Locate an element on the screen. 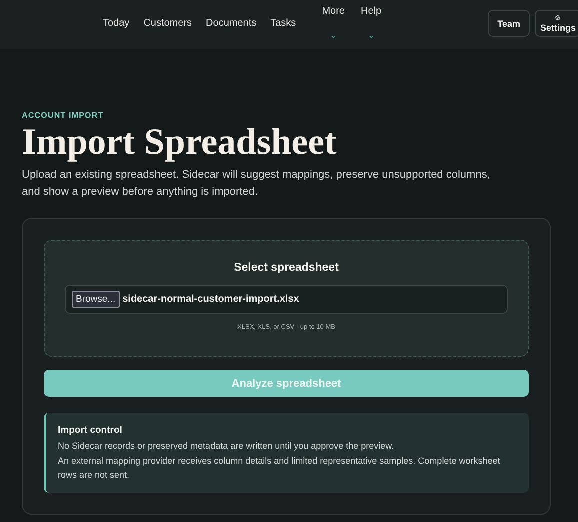 This screenshot has height=522, width=578. section-label: ACCOUNT IMPORT is located at coordinates (63, 116).